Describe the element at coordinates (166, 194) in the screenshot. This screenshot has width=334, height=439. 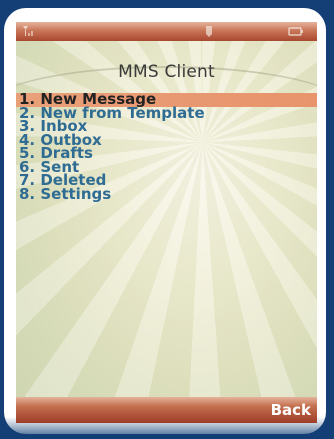
I see `menu-item-settings: 8. Settings` at that location.